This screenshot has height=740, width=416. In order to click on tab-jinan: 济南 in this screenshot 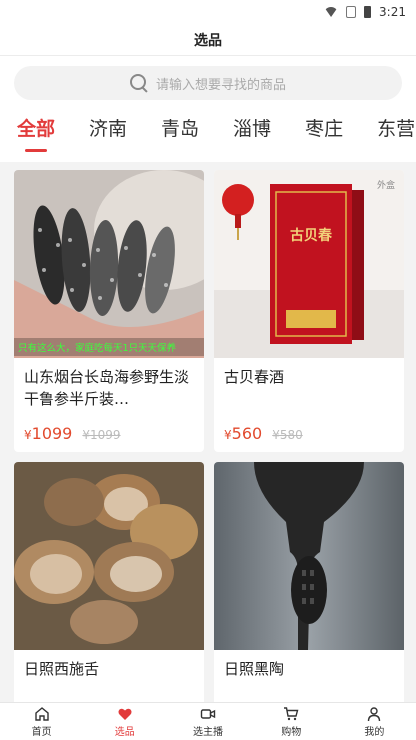, I will do `click(108, 135)`.